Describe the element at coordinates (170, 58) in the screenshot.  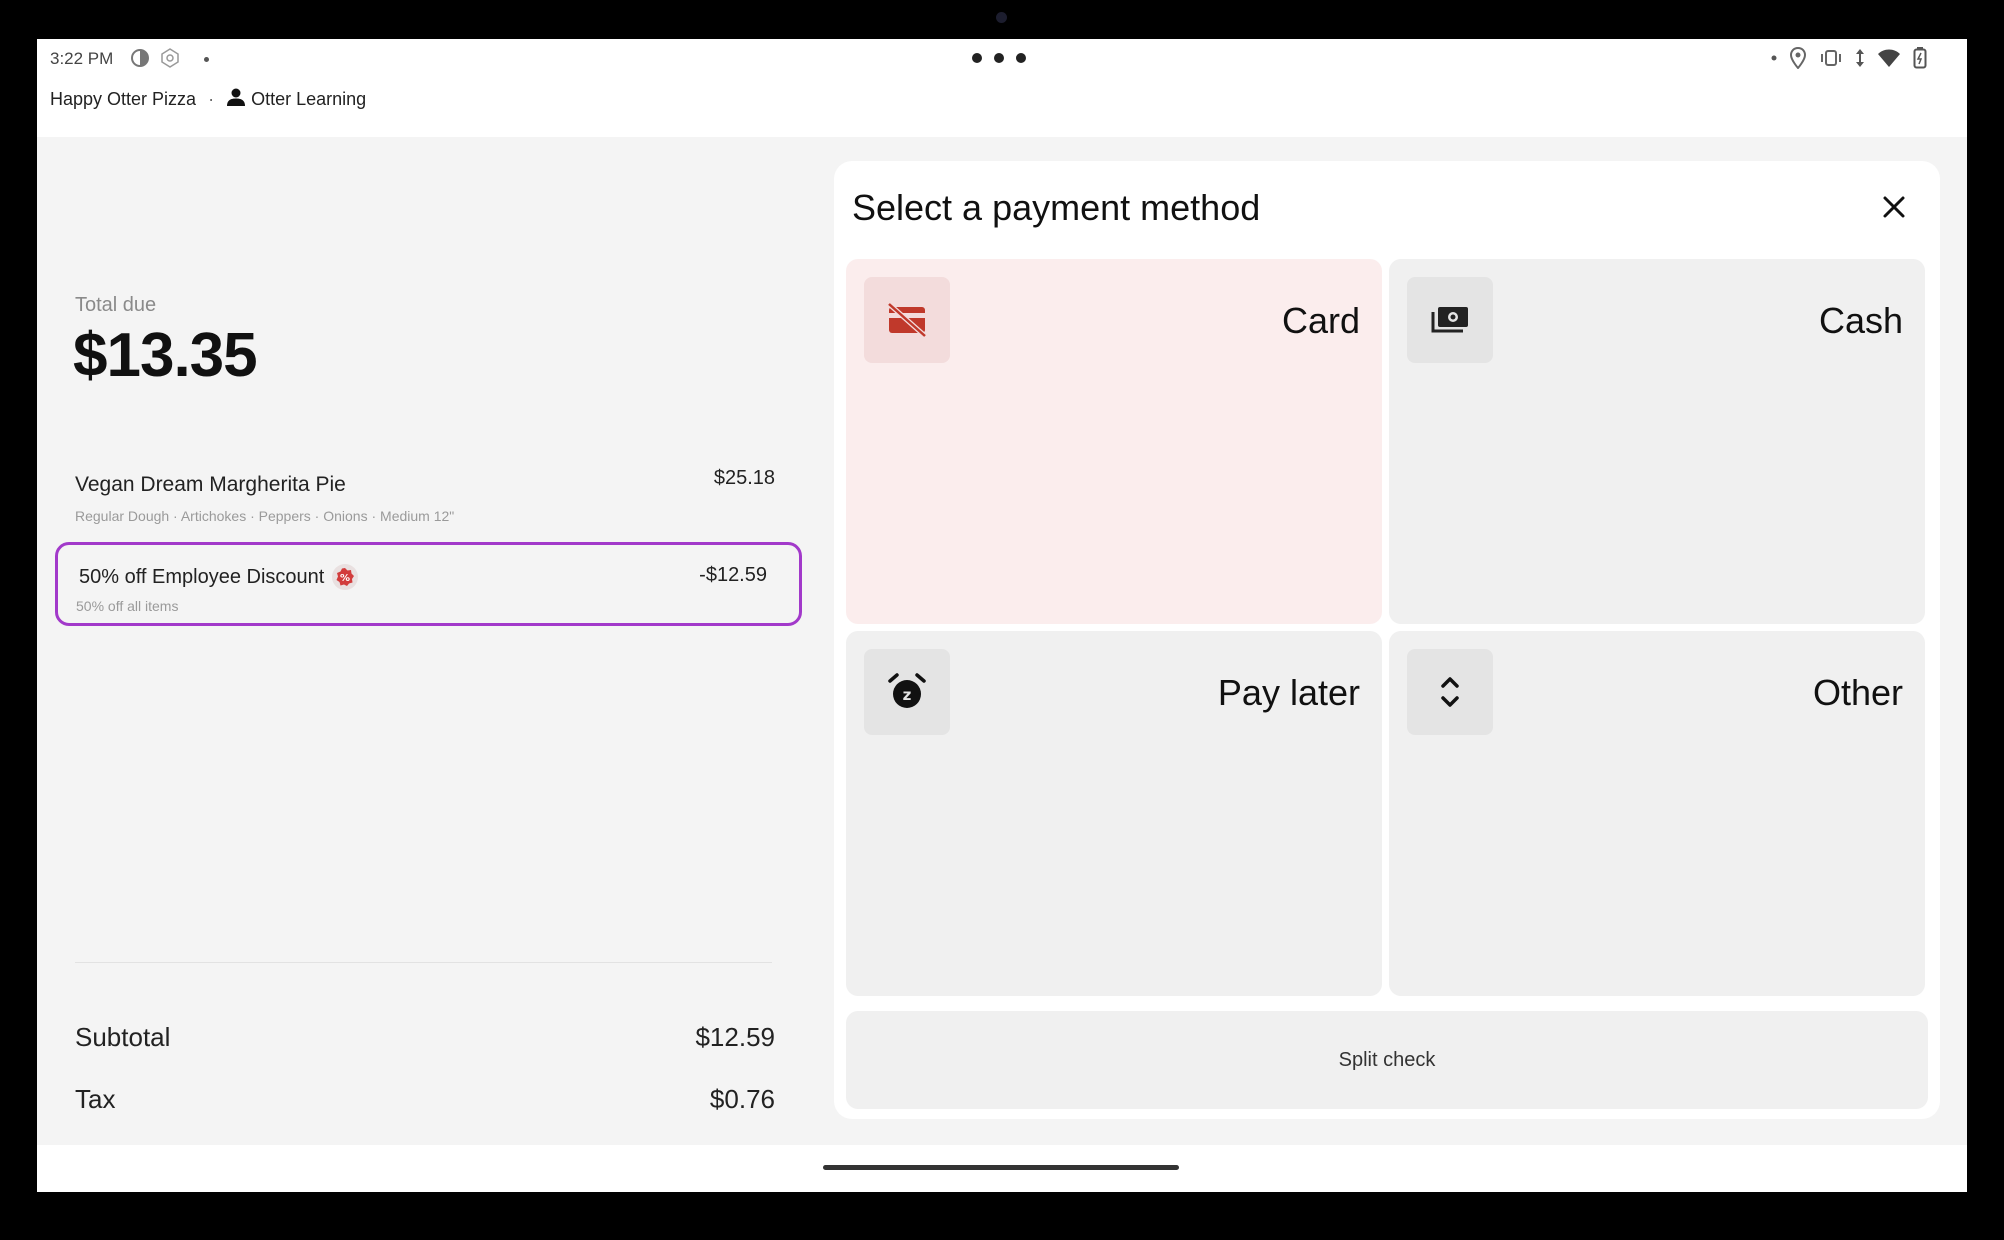
I see `app-notification-icon` at that location.